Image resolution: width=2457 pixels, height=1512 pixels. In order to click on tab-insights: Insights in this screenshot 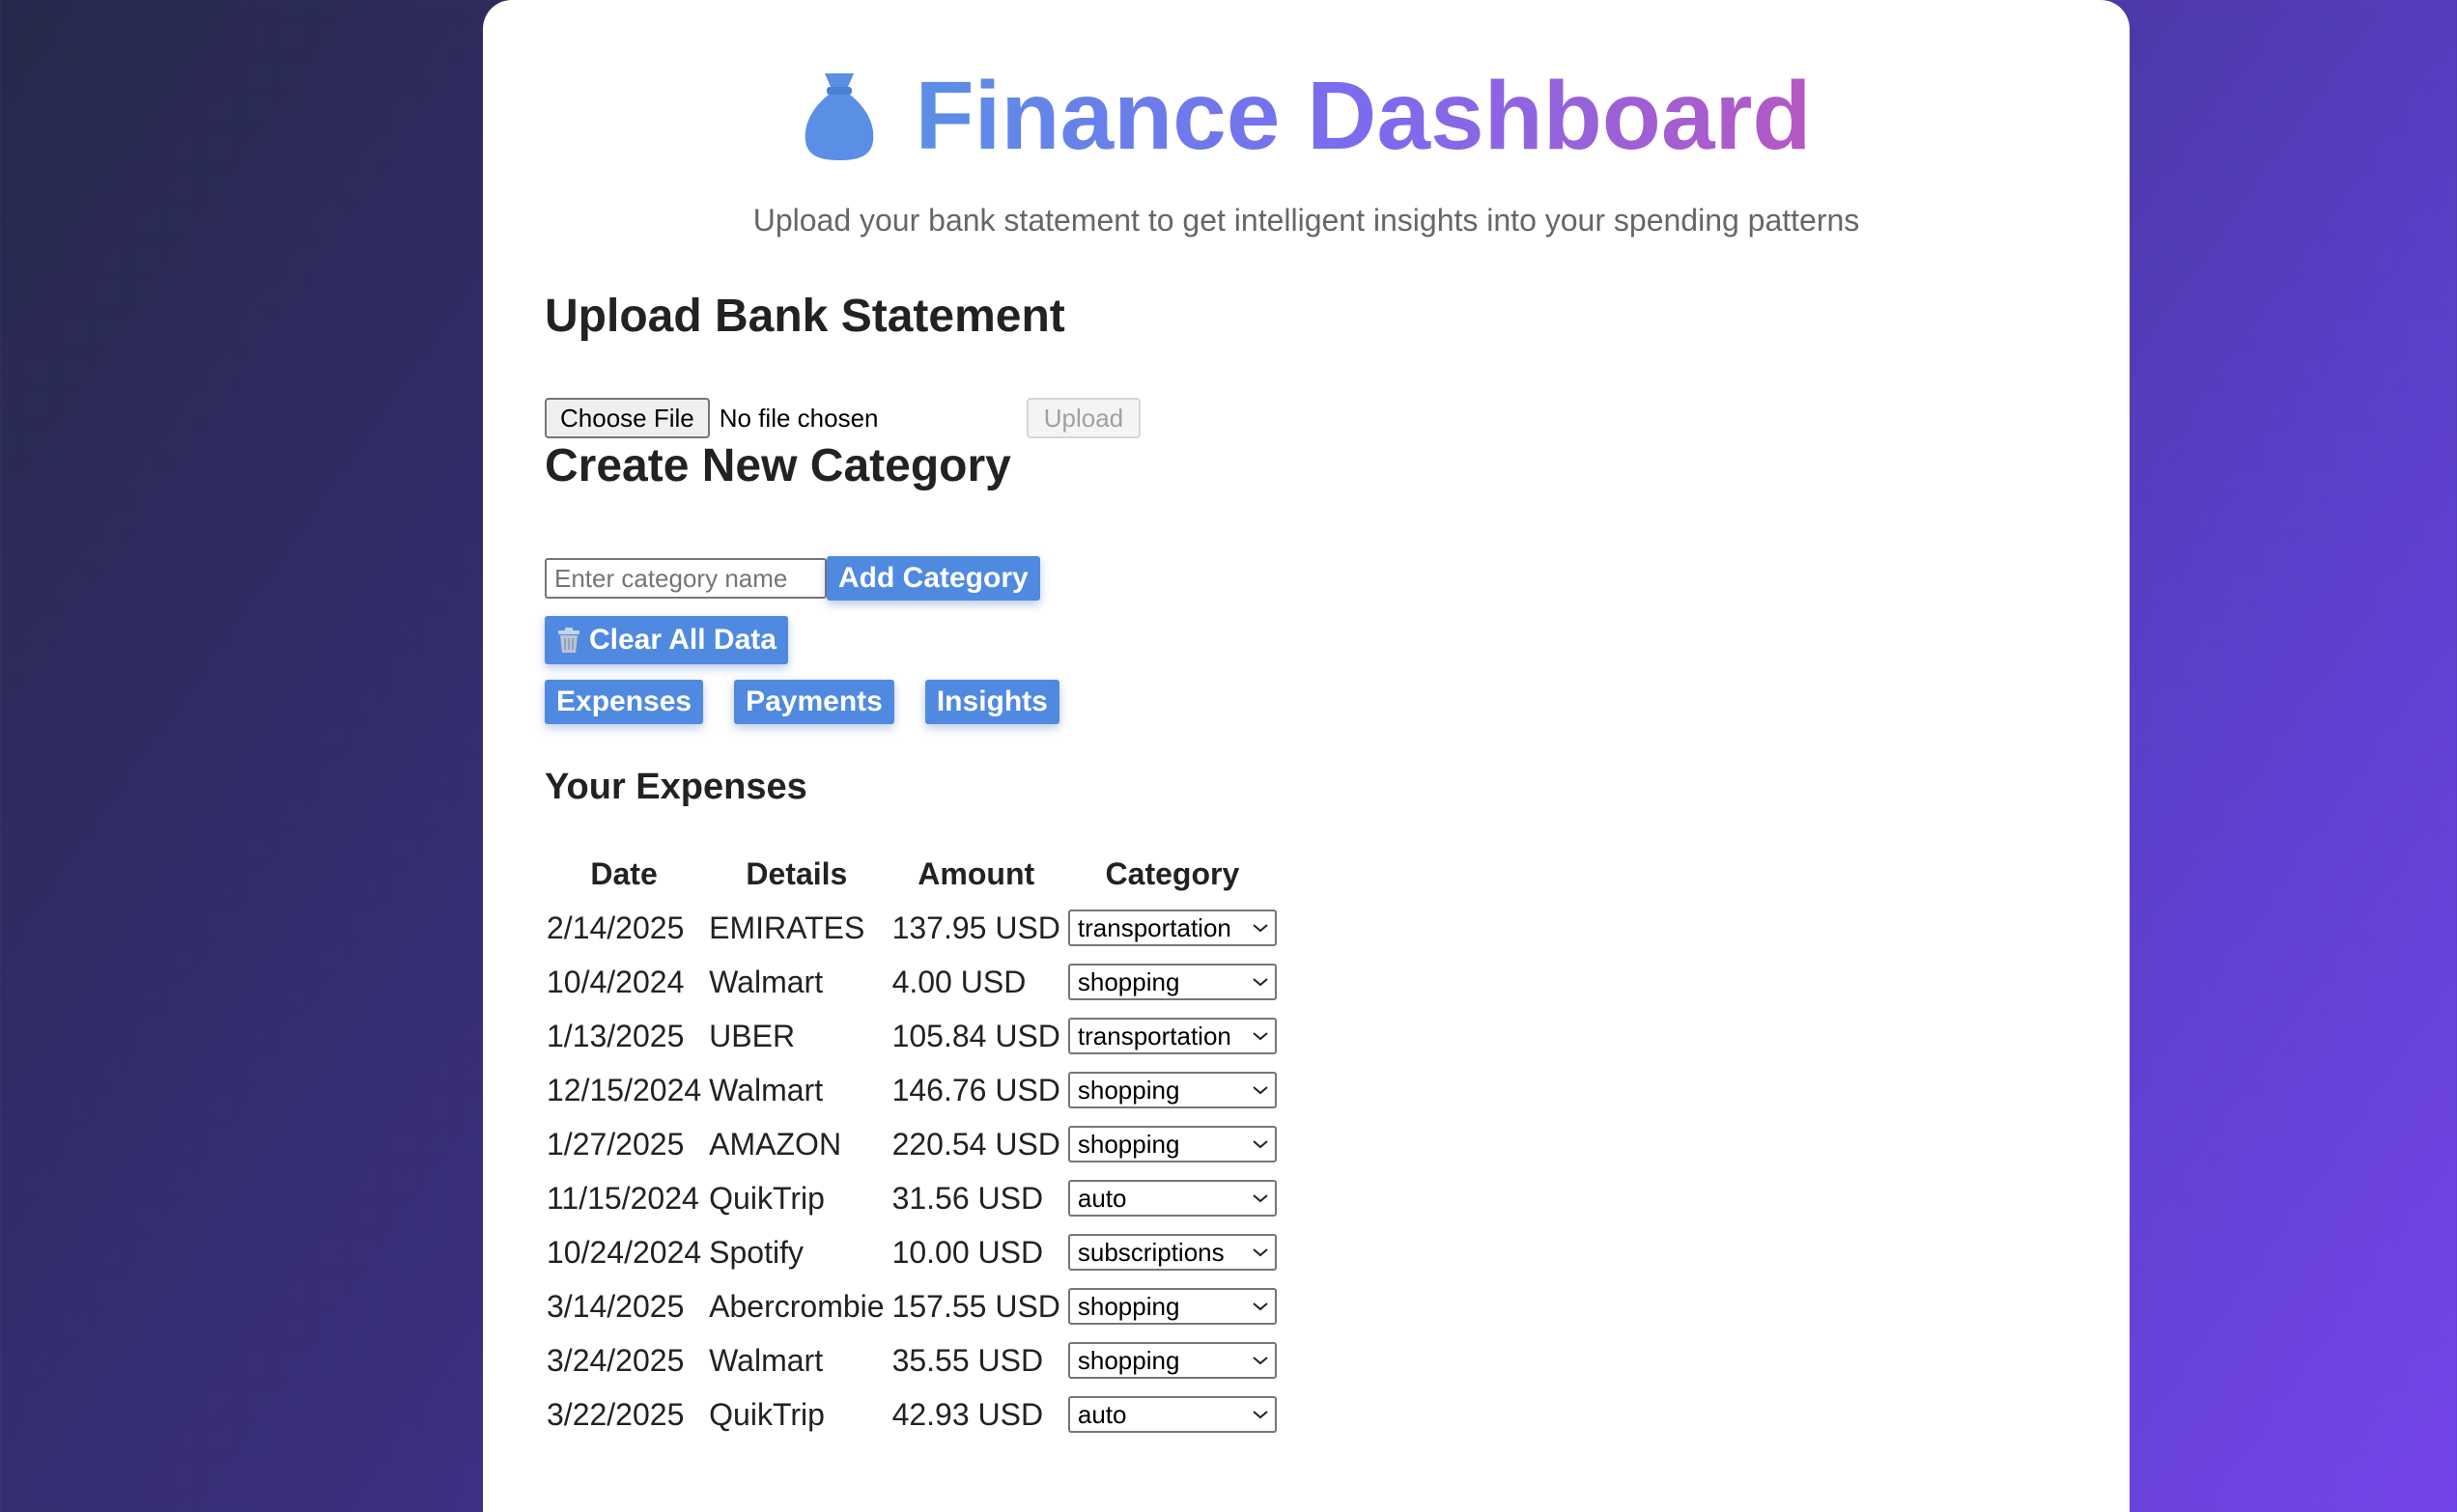, I will do `click(991, 702)`.